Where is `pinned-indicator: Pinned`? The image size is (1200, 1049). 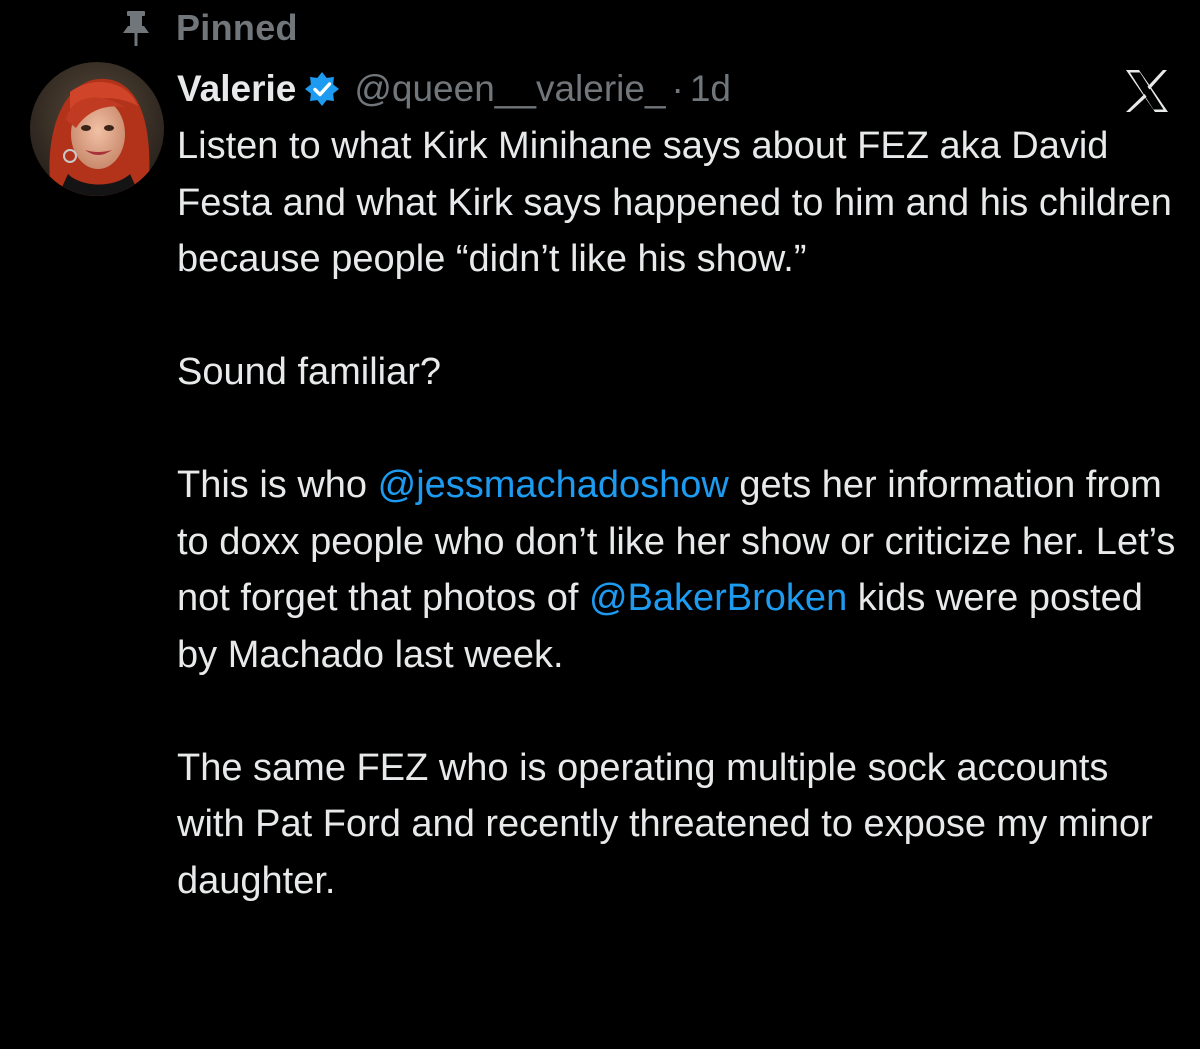 pinned-indicator: Pinned is located at coordinates (208, 28).